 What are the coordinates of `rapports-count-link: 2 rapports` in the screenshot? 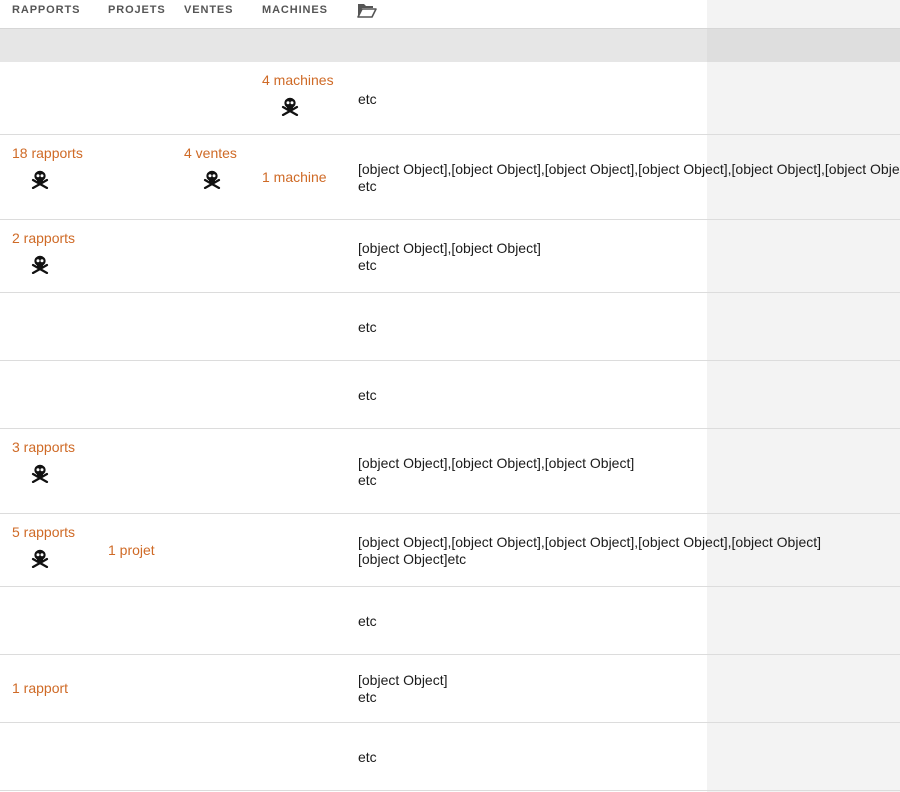 It's located at (43, 238).